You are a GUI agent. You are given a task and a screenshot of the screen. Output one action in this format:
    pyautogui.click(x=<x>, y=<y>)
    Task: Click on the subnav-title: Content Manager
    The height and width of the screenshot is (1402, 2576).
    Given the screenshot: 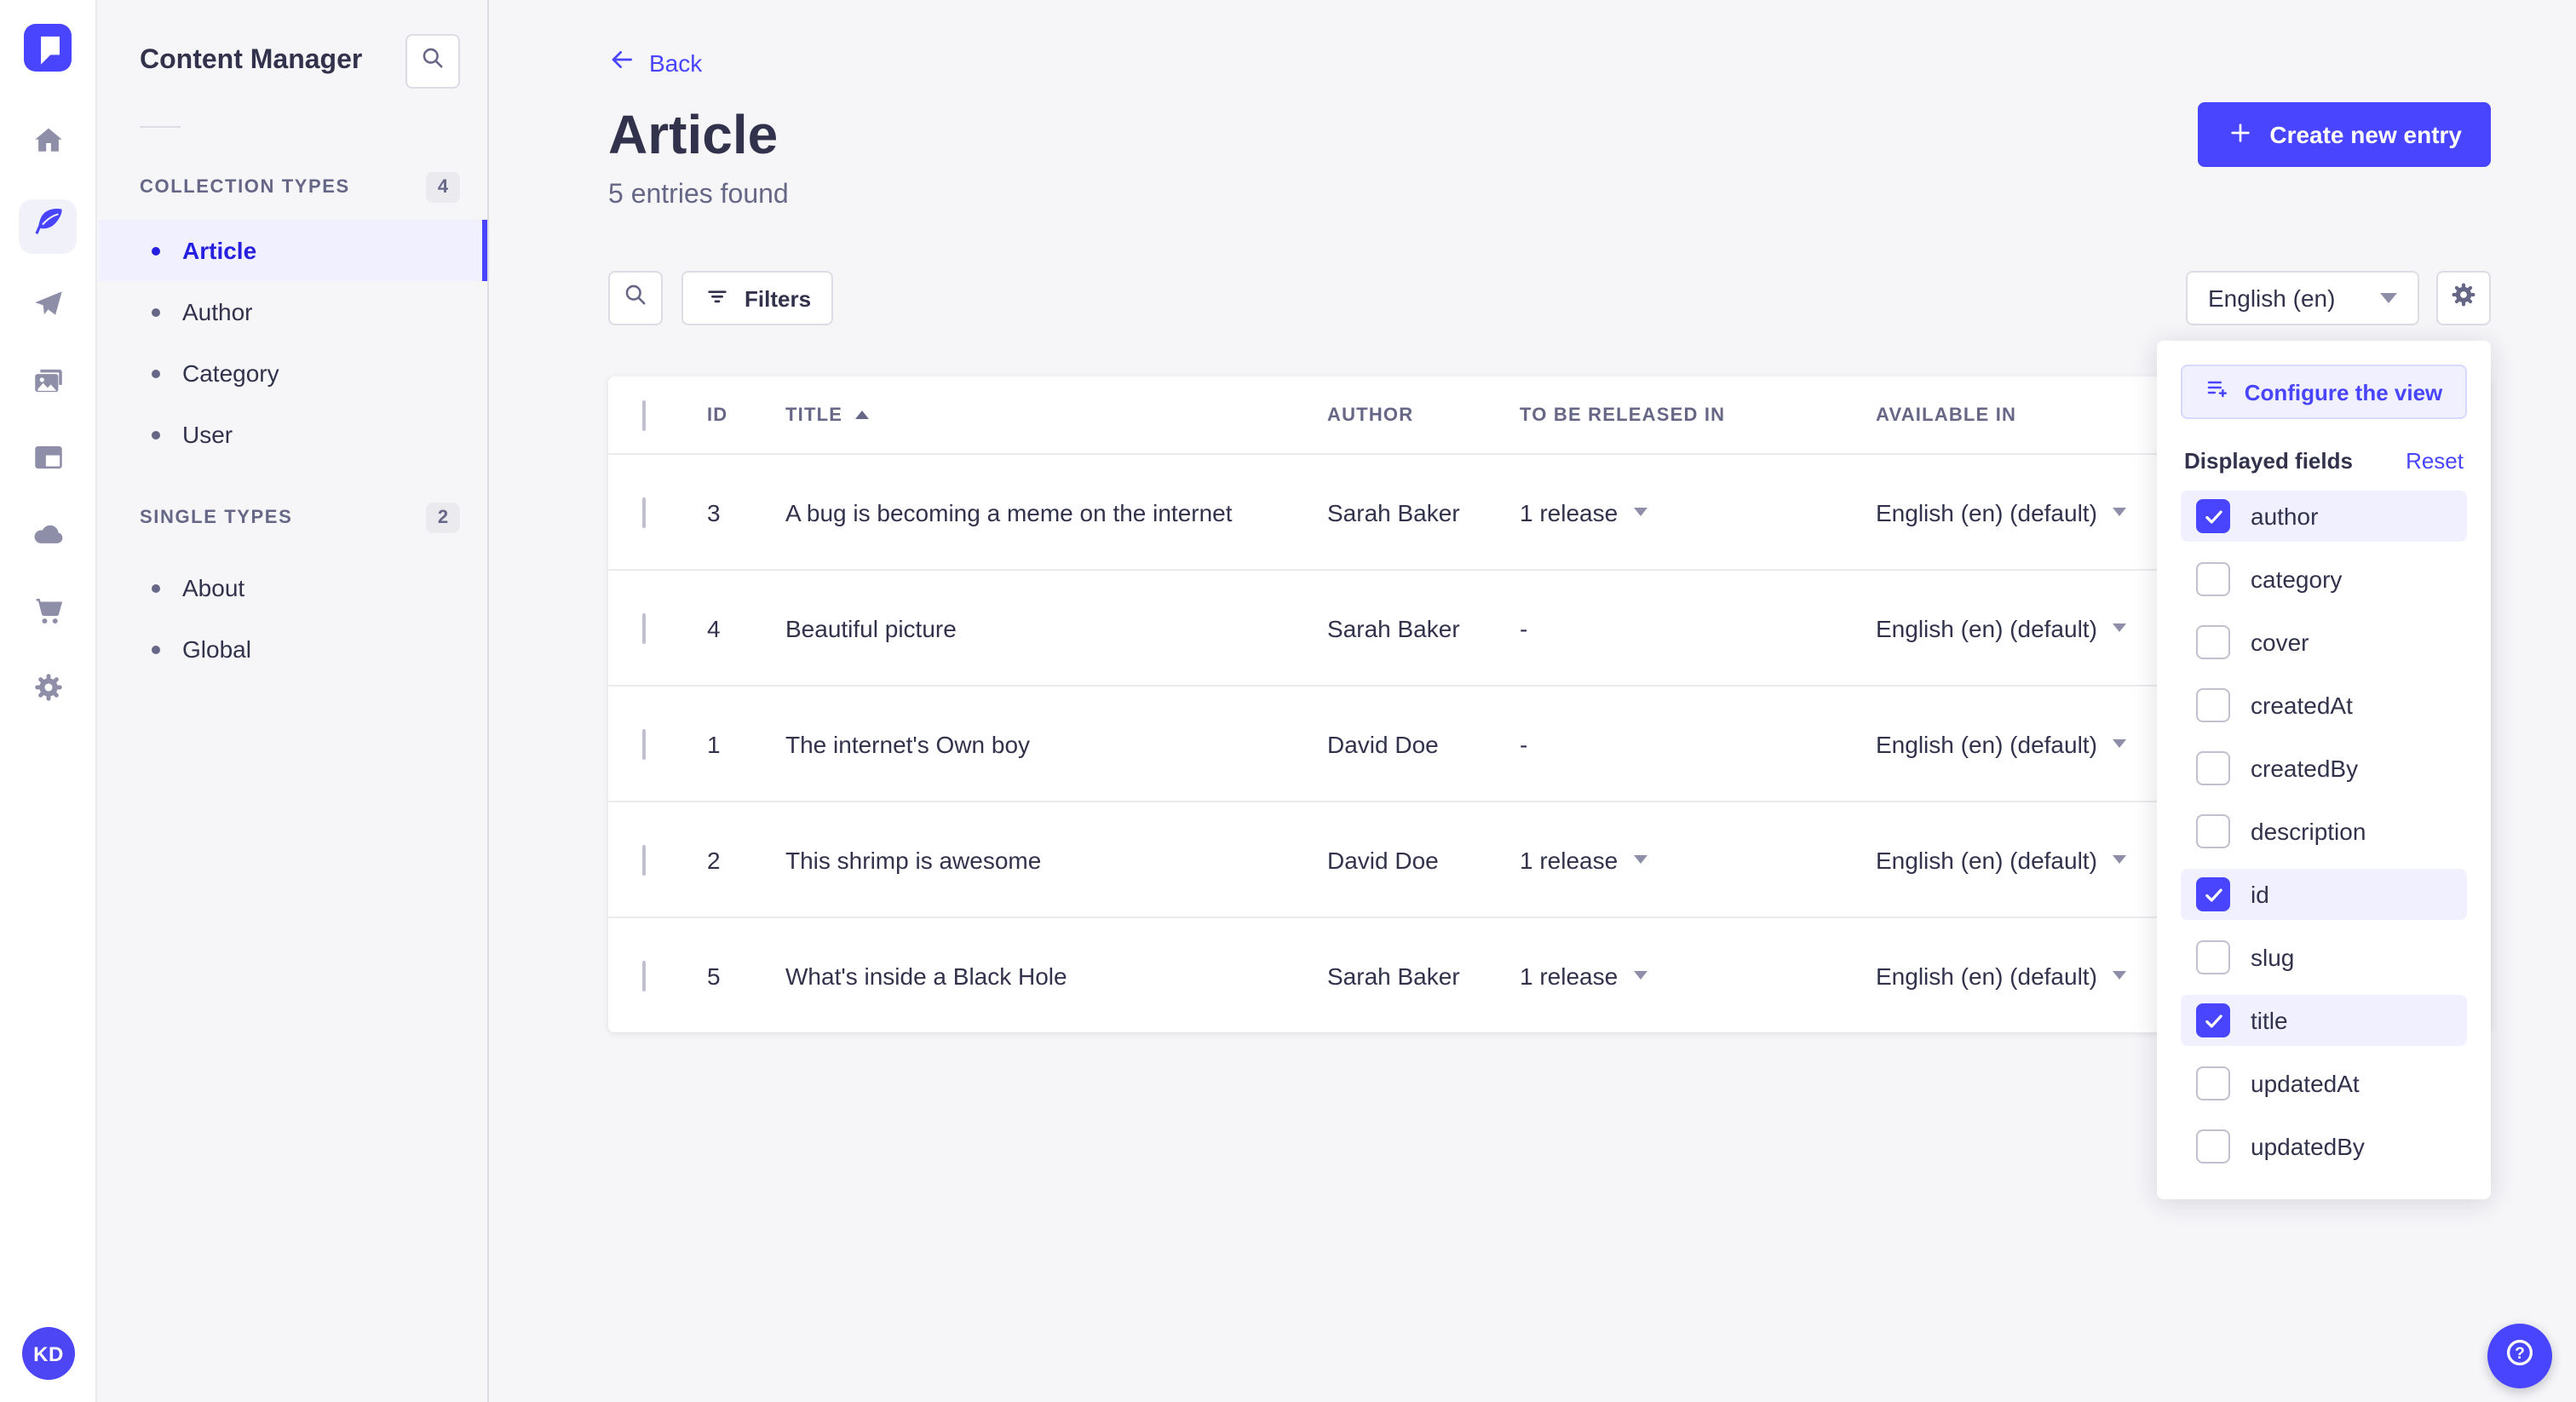 What is the action you would take?
    pyautogui.click(x=252, y=60)
    